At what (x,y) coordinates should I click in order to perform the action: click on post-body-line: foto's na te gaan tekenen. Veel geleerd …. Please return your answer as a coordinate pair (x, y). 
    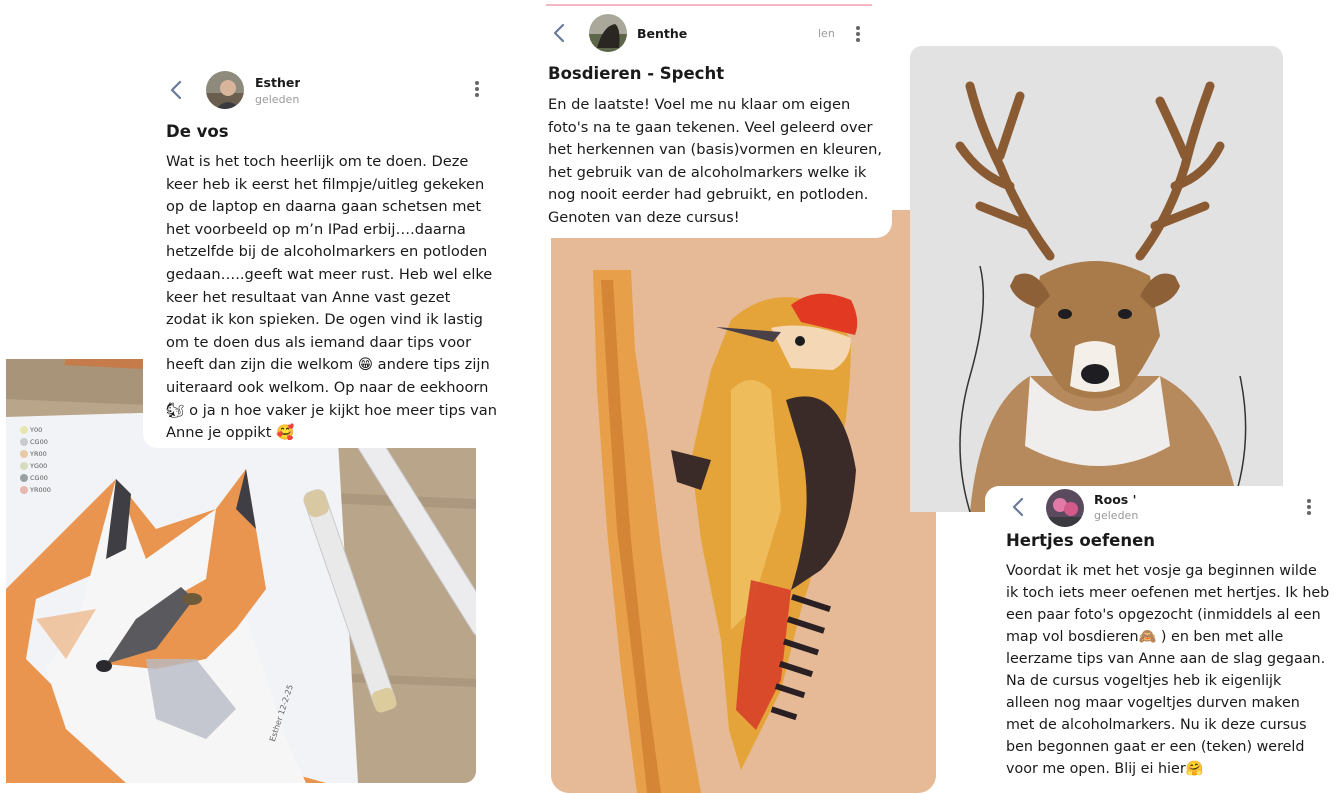
    Looking at the image, I should click on (710, 127).